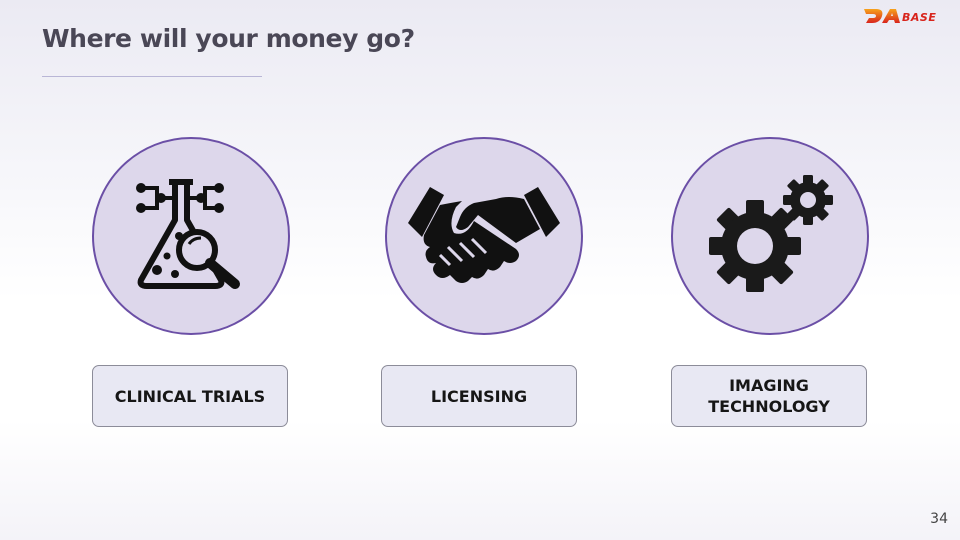 The width and height of the screenshot is (960, 540). I want to click on clinical-trials-circle, so click(191, 236).